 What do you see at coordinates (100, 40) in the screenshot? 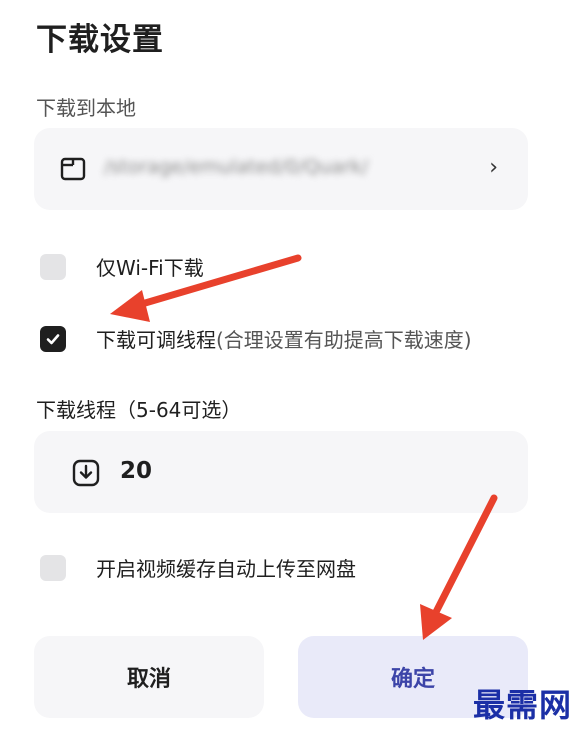
I see `page-title: 下载设置` at bounding box center [100, 40].